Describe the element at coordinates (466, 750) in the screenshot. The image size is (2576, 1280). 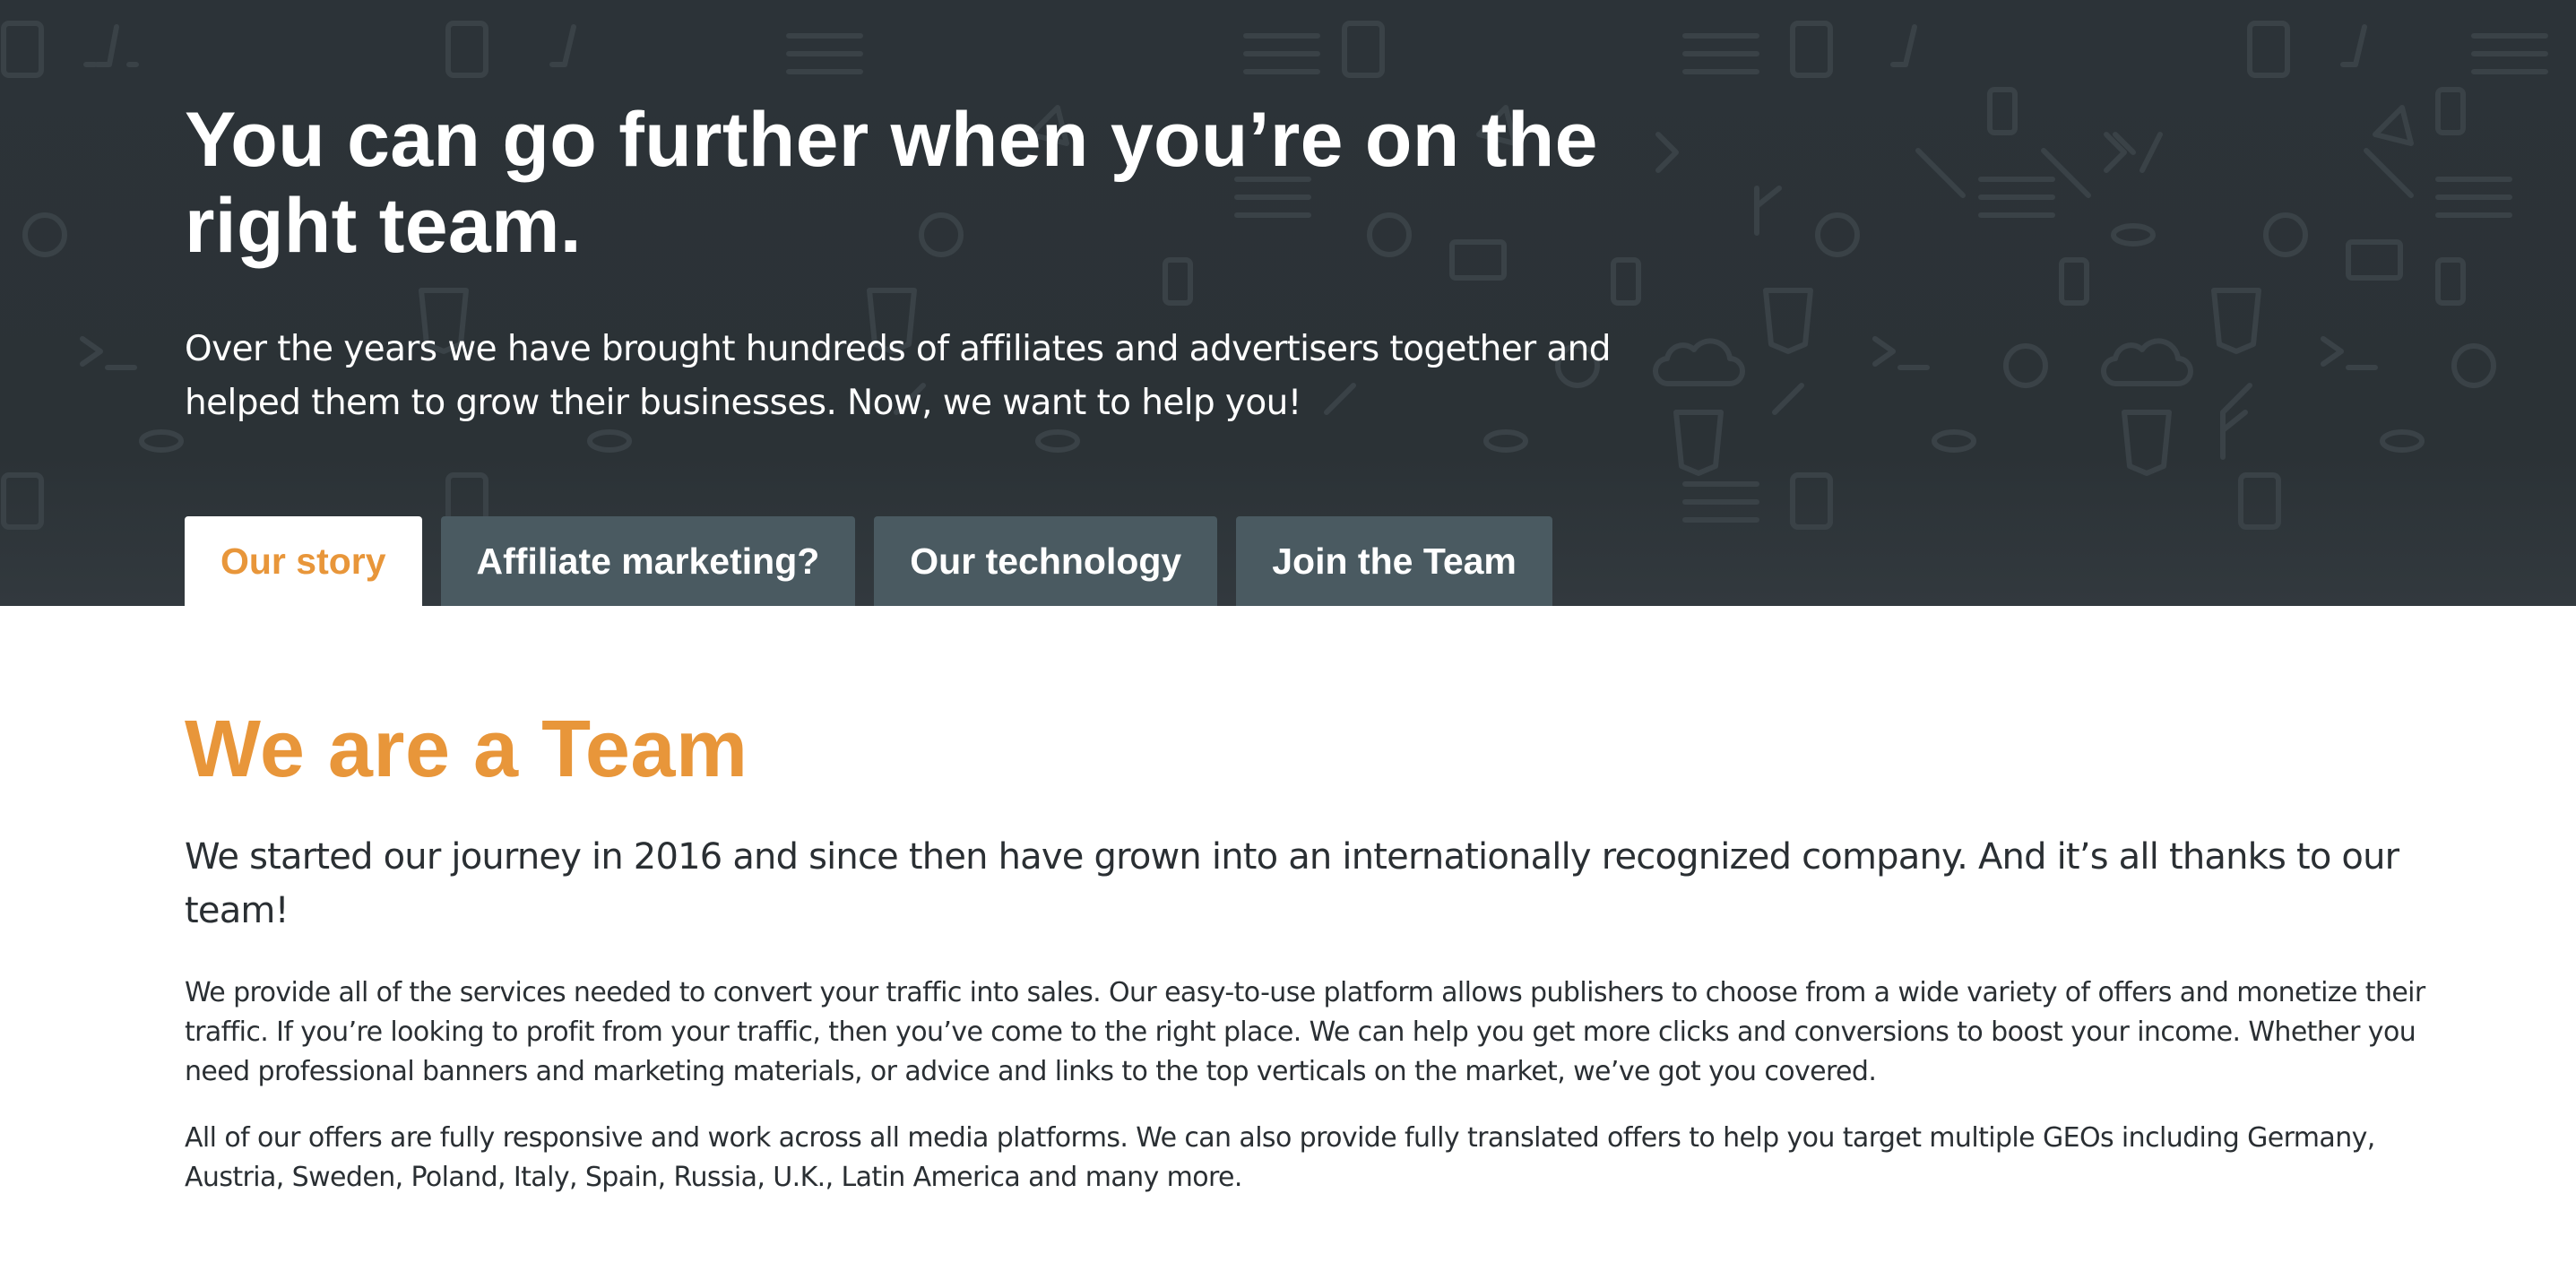
I see `section-title: We are a Team` at that location.